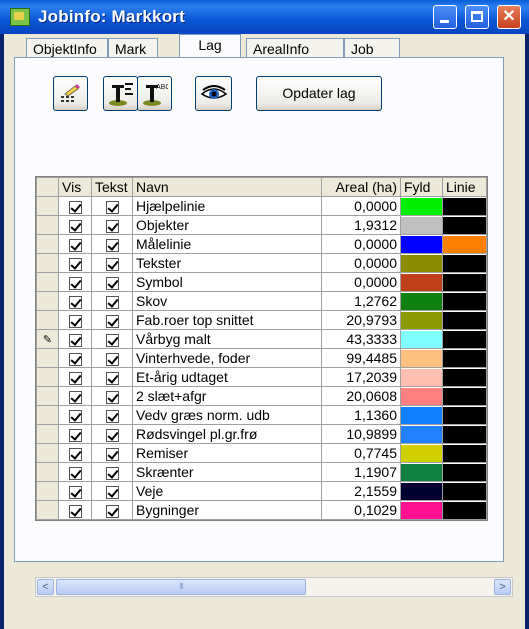 The width and height of the screenshot is (529, 629). I want to click on tab-job: Job, so click(372, 48).